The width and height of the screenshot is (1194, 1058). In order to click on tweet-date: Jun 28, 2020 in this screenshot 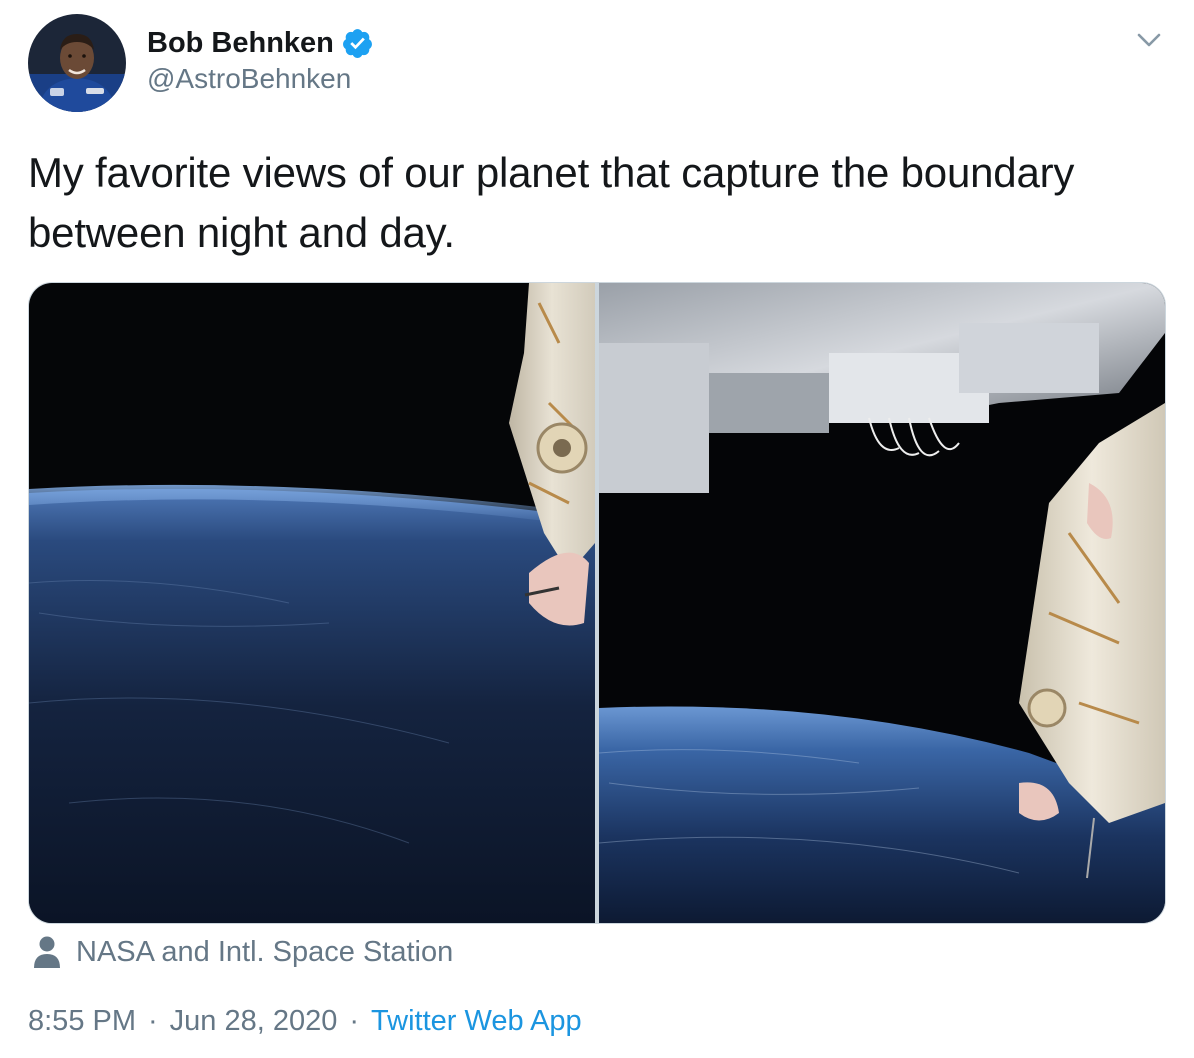, I will do `click(254, 1021)`.